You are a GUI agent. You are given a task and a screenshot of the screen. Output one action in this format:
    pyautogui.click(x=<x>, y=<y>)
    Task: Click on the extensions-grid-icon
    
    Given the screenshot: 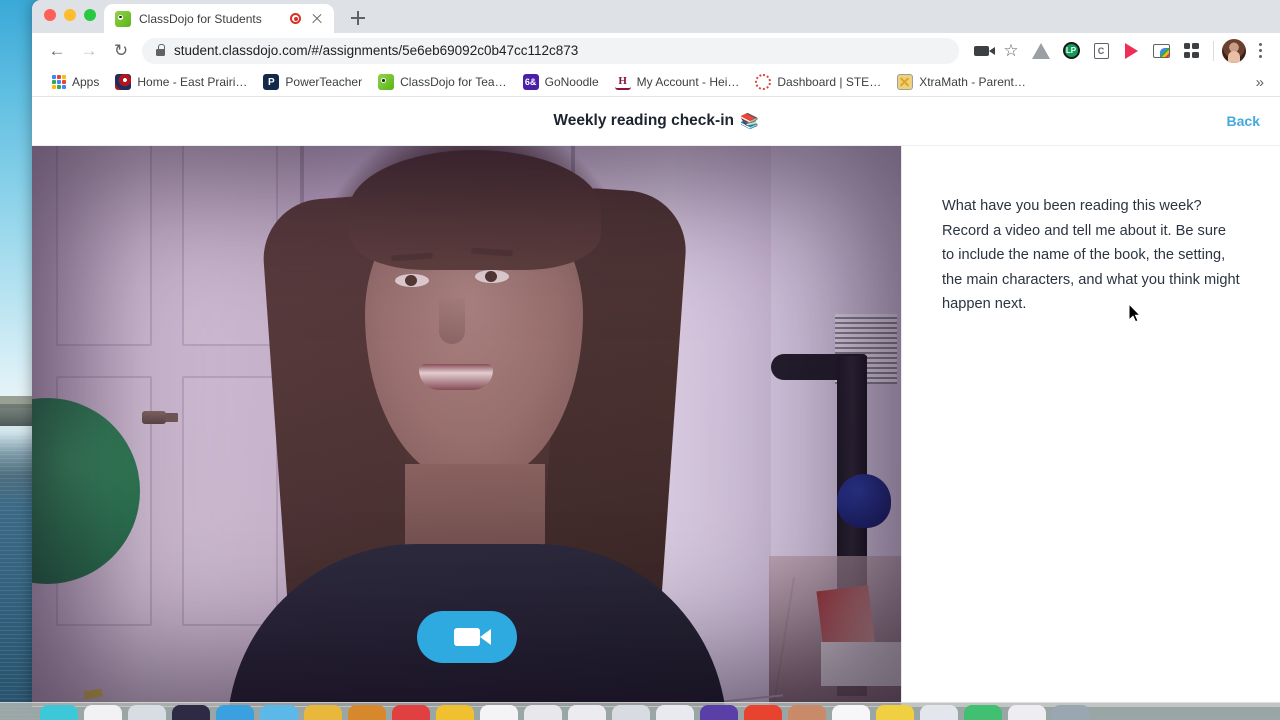 What is the action you would take?
    pyautogui.click(x=1191, y=51)
    